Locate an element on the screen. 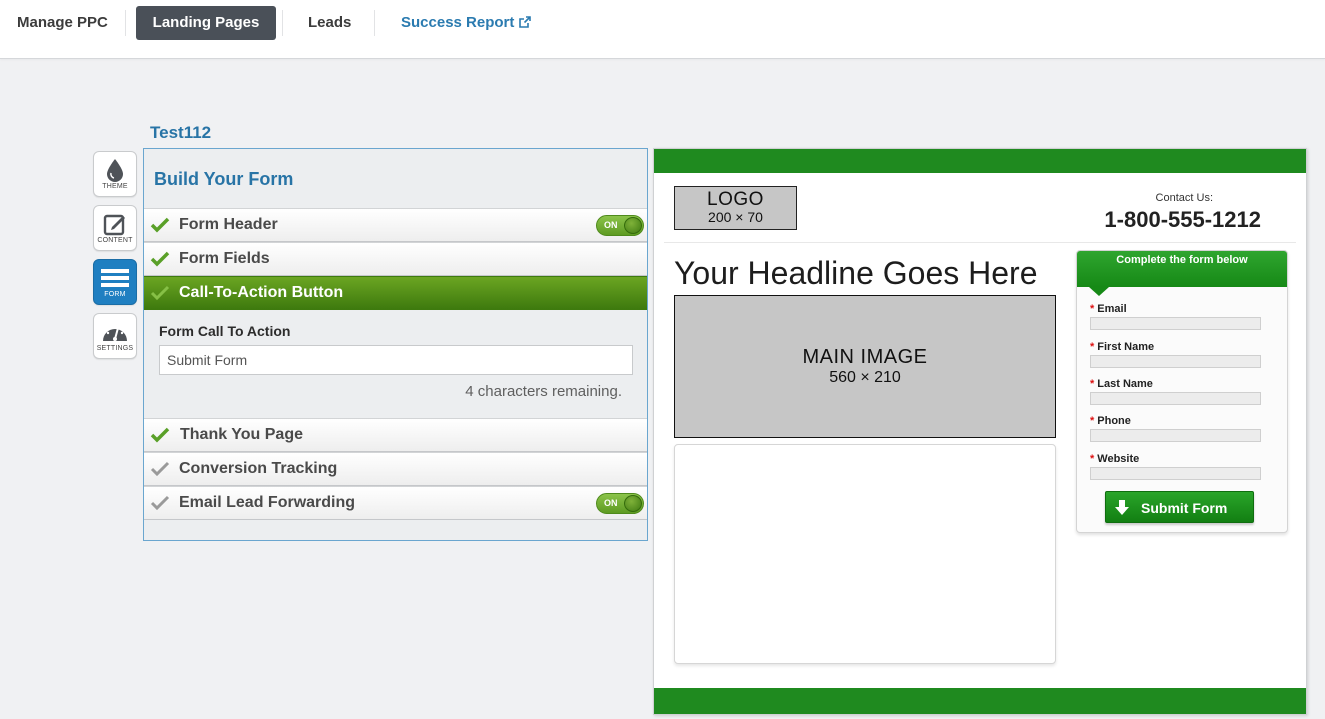 This screenshot has width=1325, height=719. list-icon is located at coordinates (115, 278).